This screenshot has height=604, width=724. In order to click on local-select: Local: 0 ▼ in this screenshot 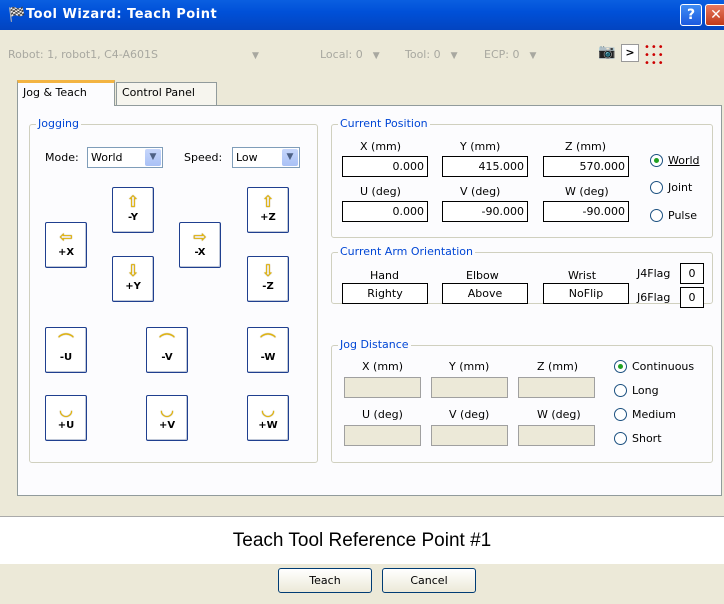, I will do `click(350, 54)`.